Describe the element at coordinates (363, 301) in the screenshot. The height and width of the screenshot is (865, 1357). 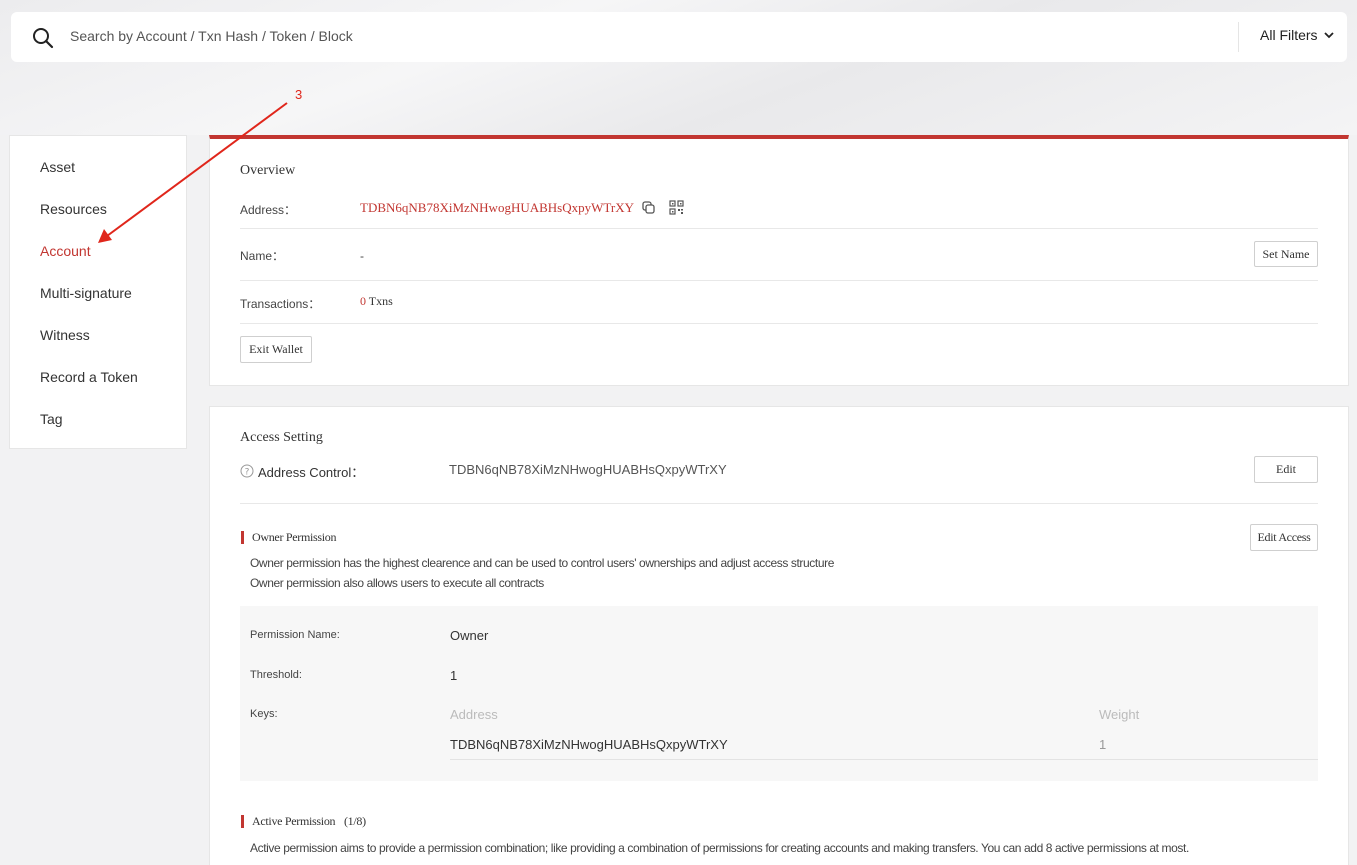
I see `transactions-count: 0` at that location.